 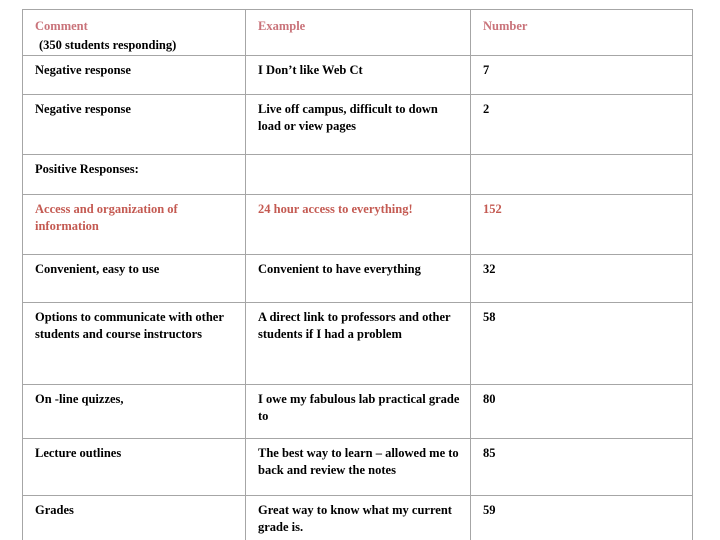 I want to click on column-header-comment-subnote: (350 students responding), so click(x=108, y=44).